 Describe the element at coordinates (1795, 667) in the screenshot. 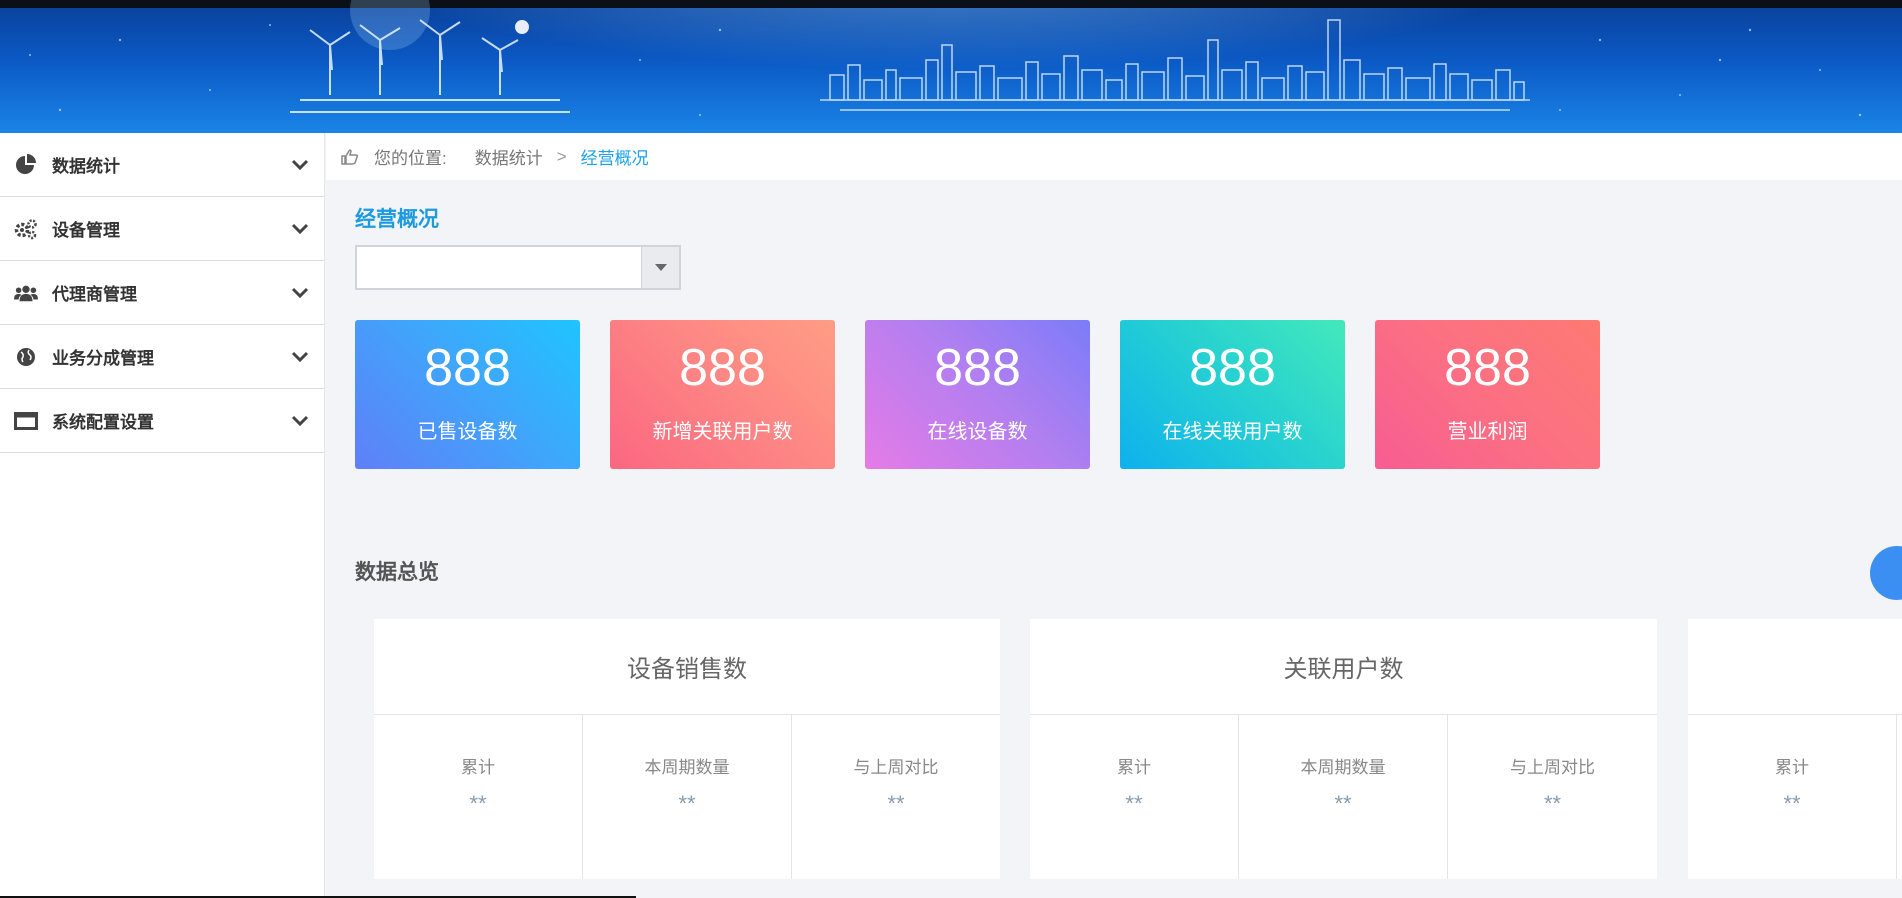

I see `panel-title` at that location.